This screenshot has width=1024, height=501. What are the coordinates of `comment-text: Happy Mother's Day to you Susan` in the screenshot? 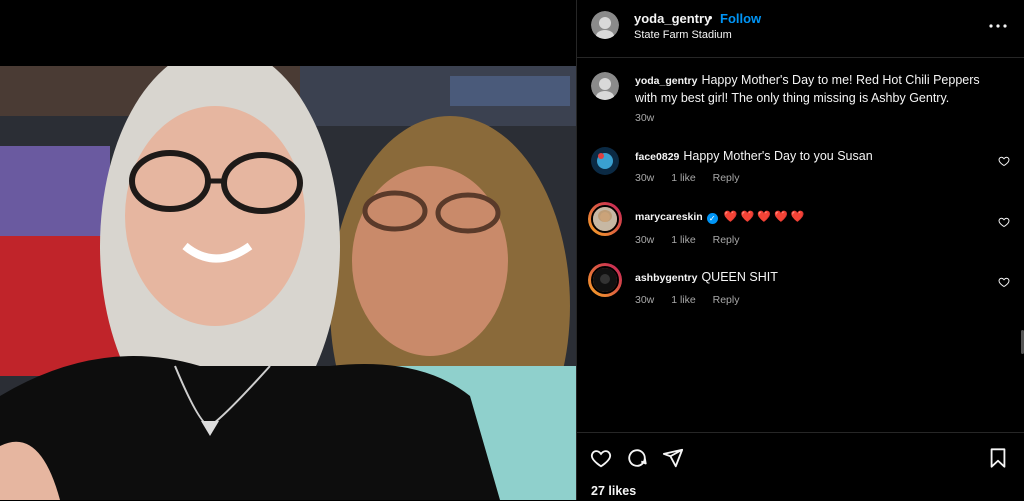 It's located at (778, 156).